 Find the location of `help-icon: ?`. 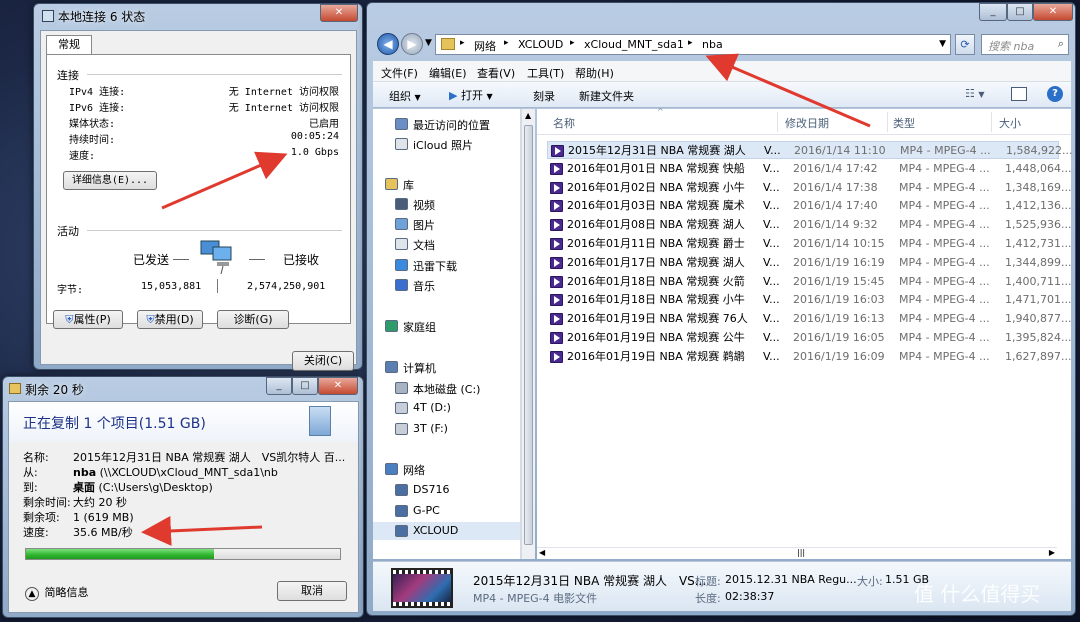

help-icon: ? is located at coordinates (1055, 94).